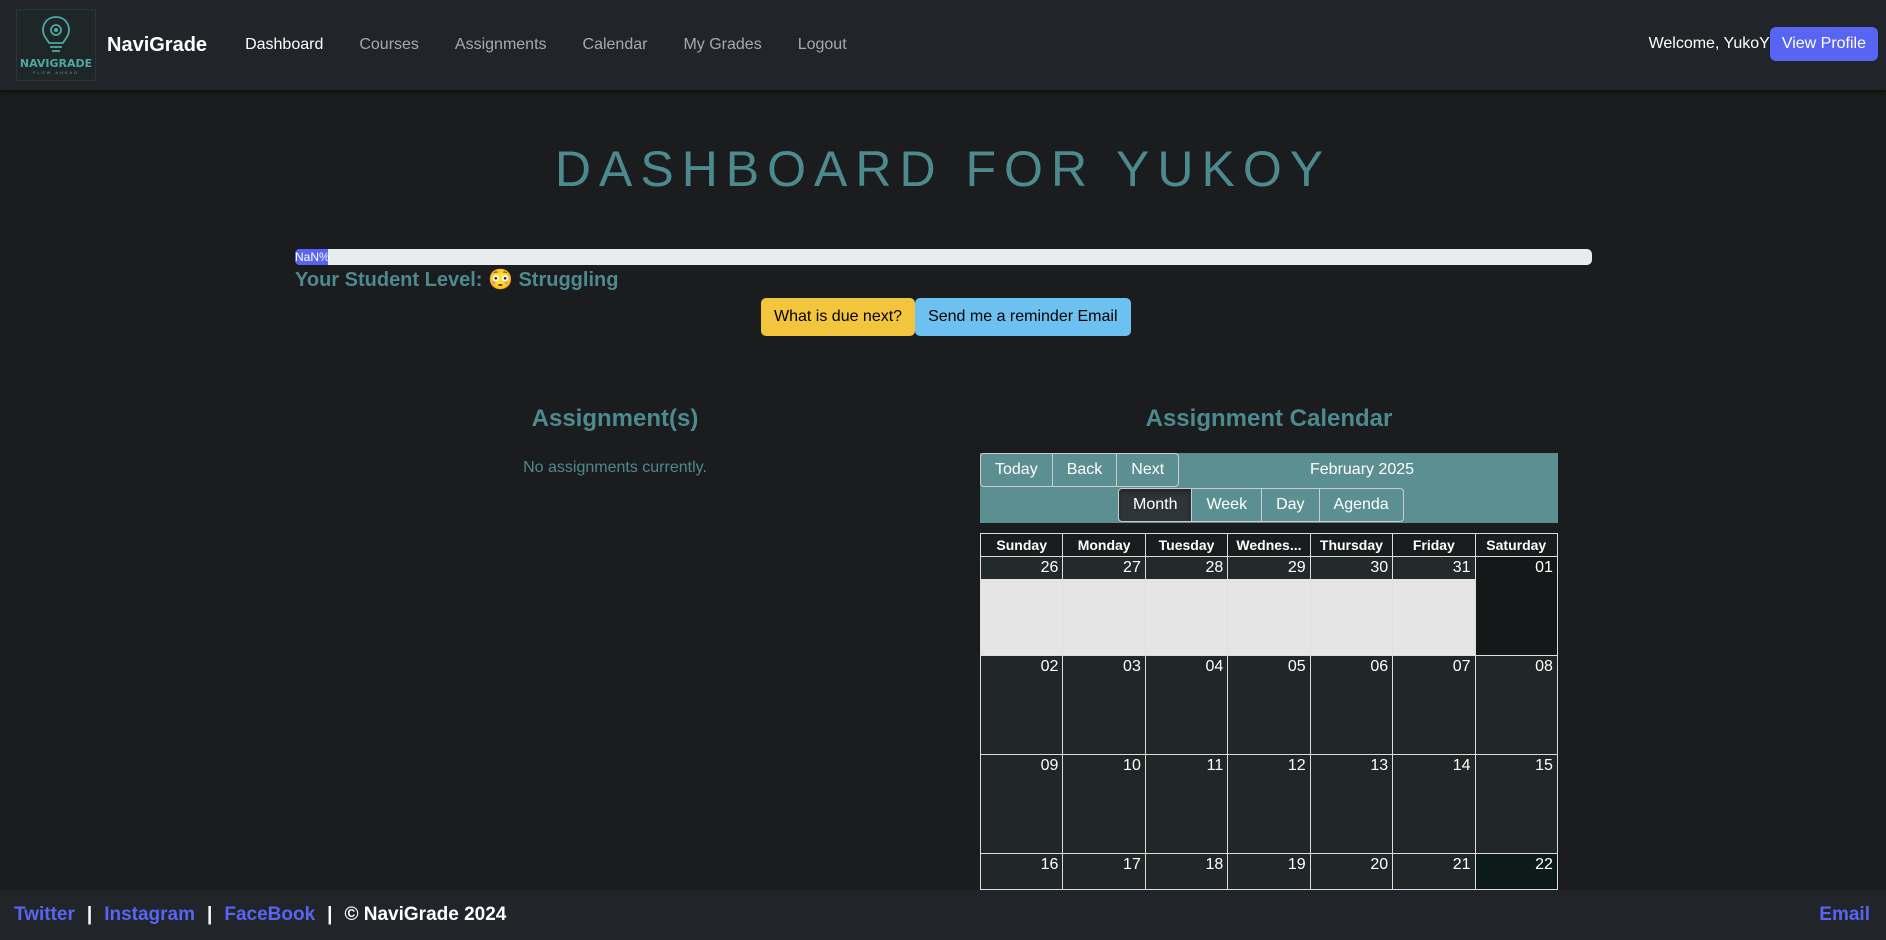 The height and width of the screenshot is (940, 1886). What do you see at coordinates (269, 915) in the screenshot?
I see `footer-link-facebook: FaceBook` at bounding box center [269, 915].